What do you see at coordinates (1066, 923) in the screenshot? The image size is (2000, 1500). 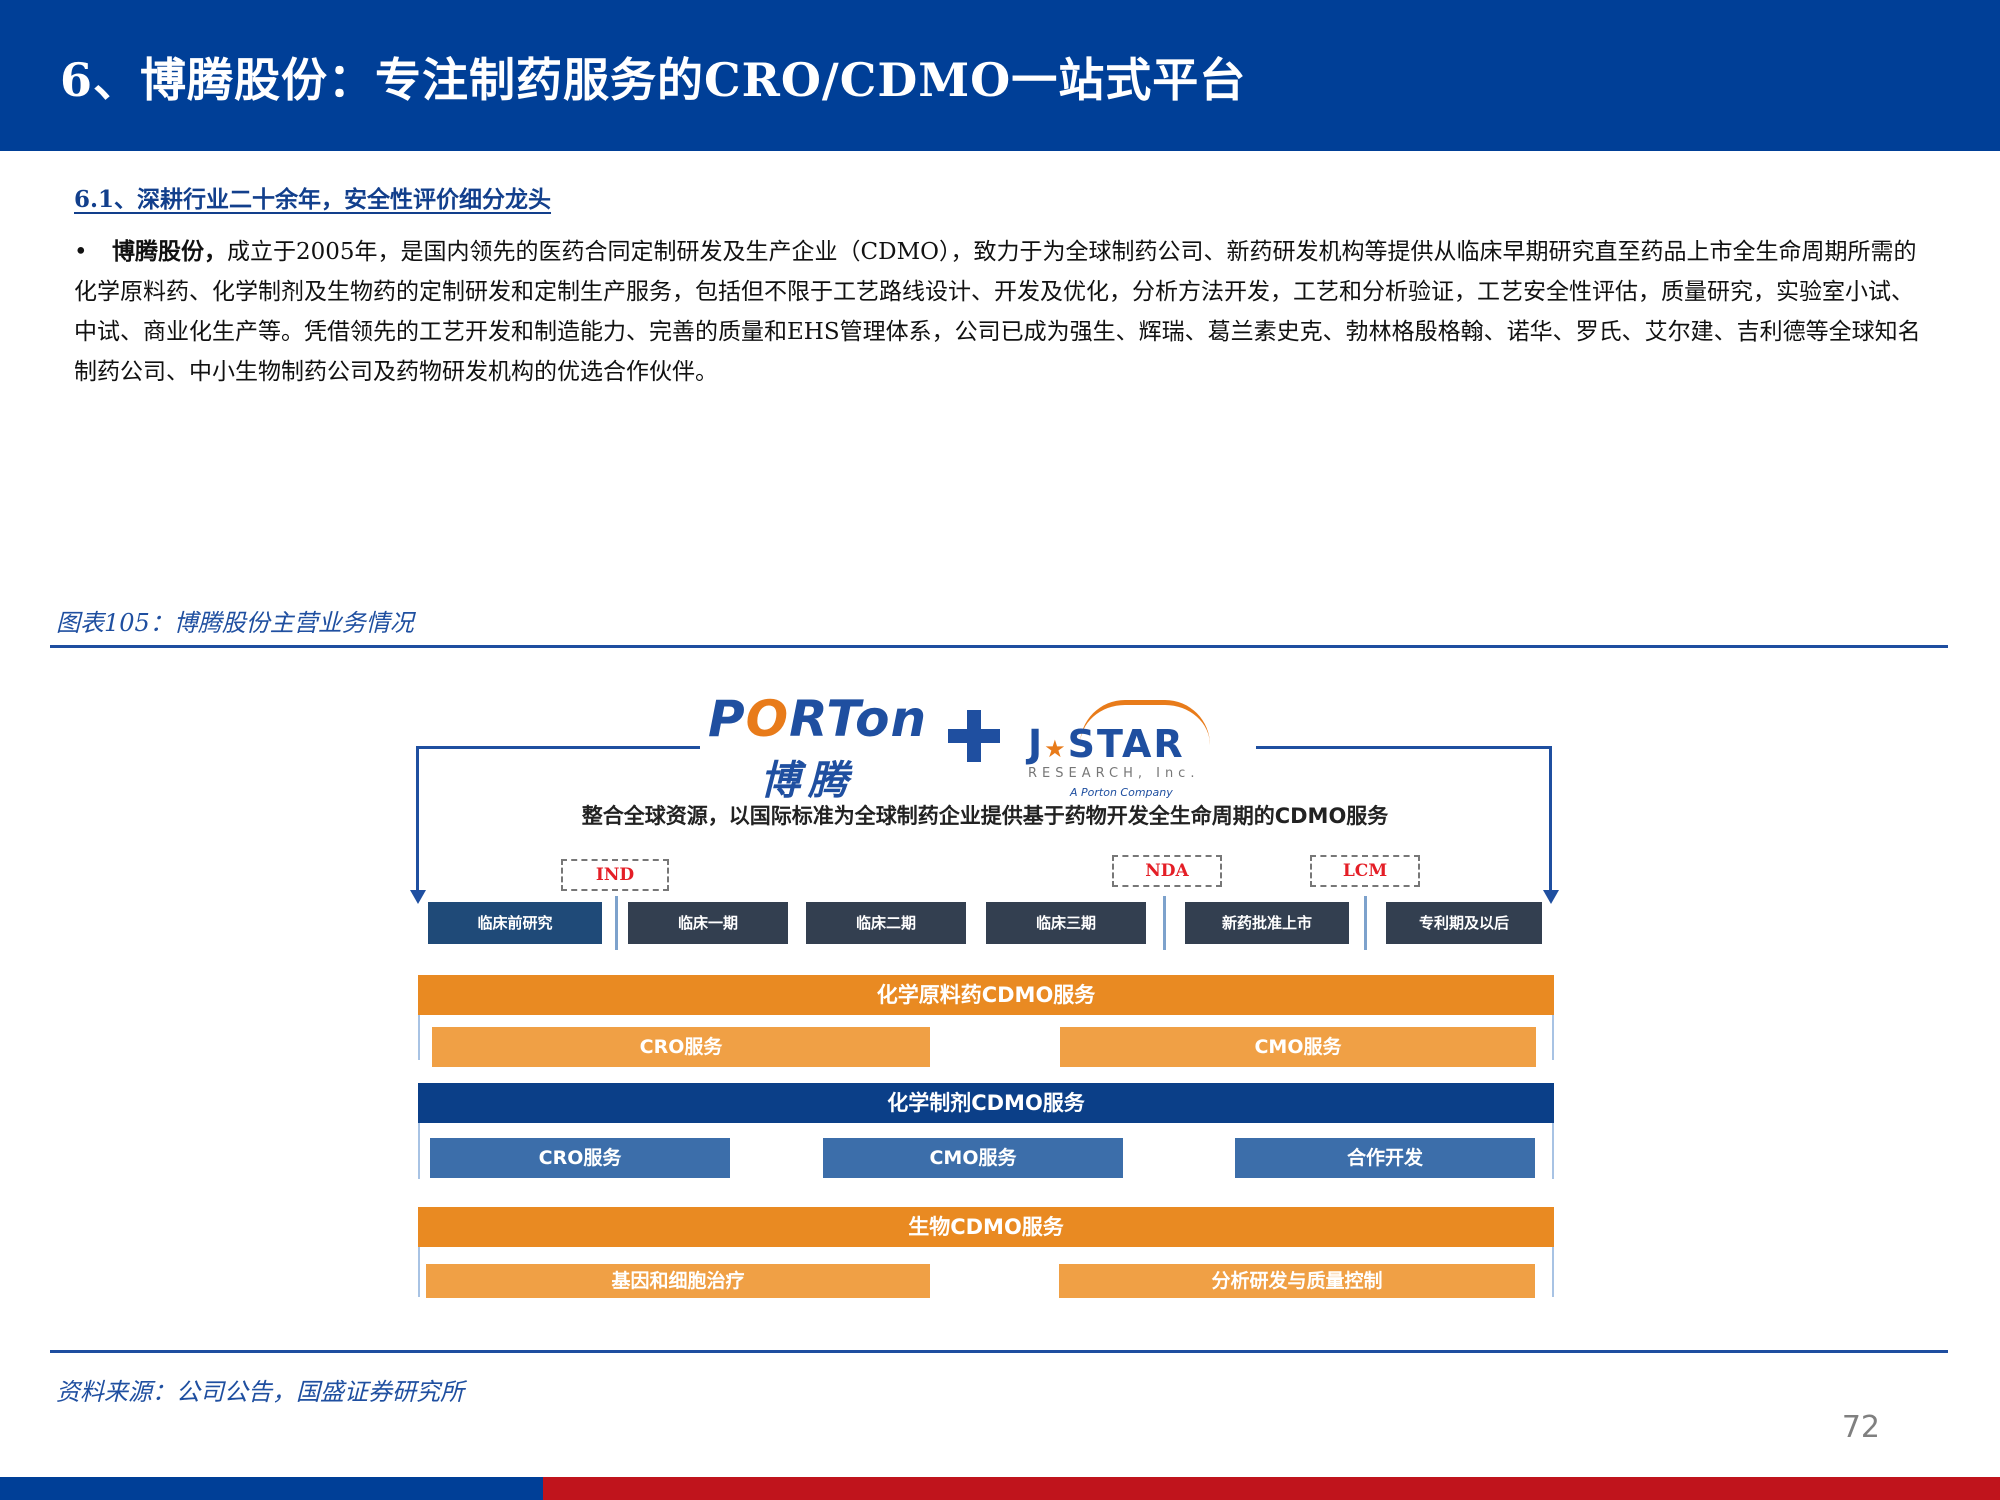 I see `stage-phase-3: 临床三期` at bounding box center [1066, 923].